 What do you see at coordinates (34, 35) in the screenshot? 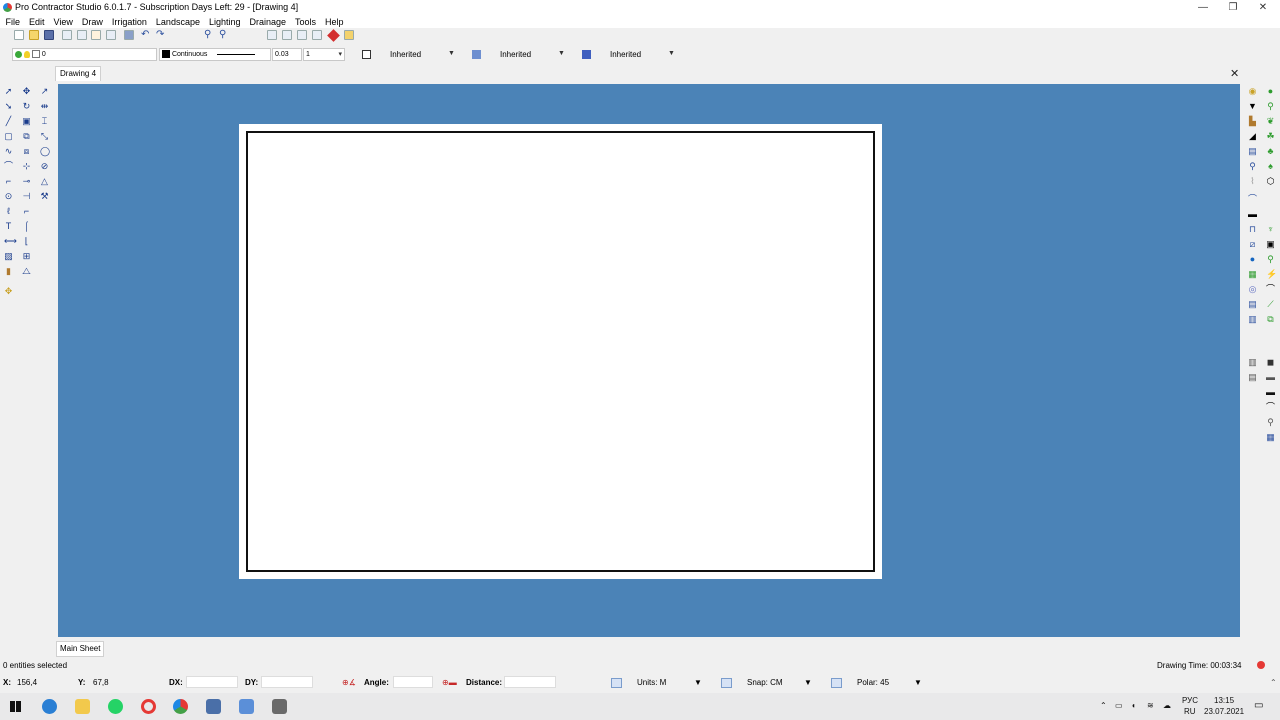
I see `open-folder-icon` at bounding box center [34, 35].